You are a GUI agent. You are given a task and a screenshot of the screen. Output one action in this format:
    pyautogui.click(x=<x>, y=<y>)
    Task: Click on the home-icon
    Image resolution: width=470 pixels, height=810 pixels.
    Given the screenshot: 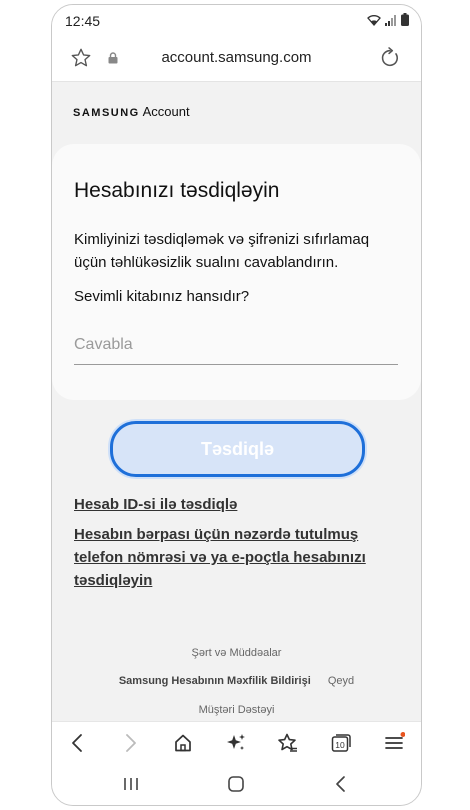 What is the action you would take?
    pyautogui.click(x=183, y=743)
    